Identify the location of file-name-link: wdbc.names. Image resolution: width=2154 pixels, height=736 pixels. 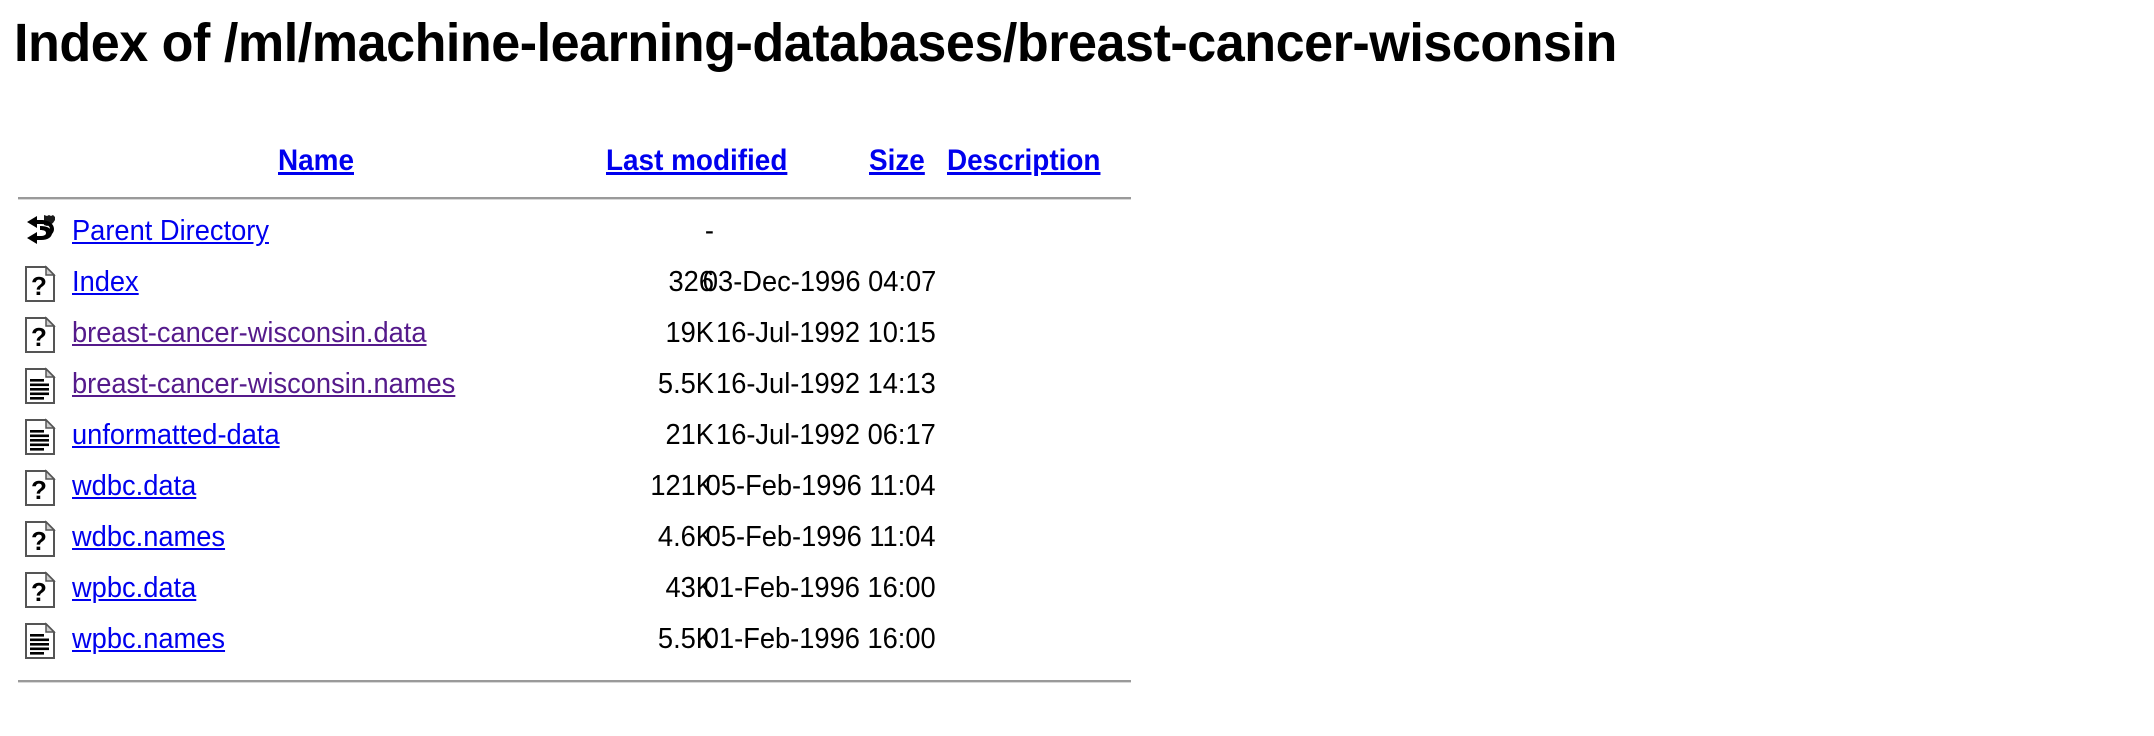
(148, 537).